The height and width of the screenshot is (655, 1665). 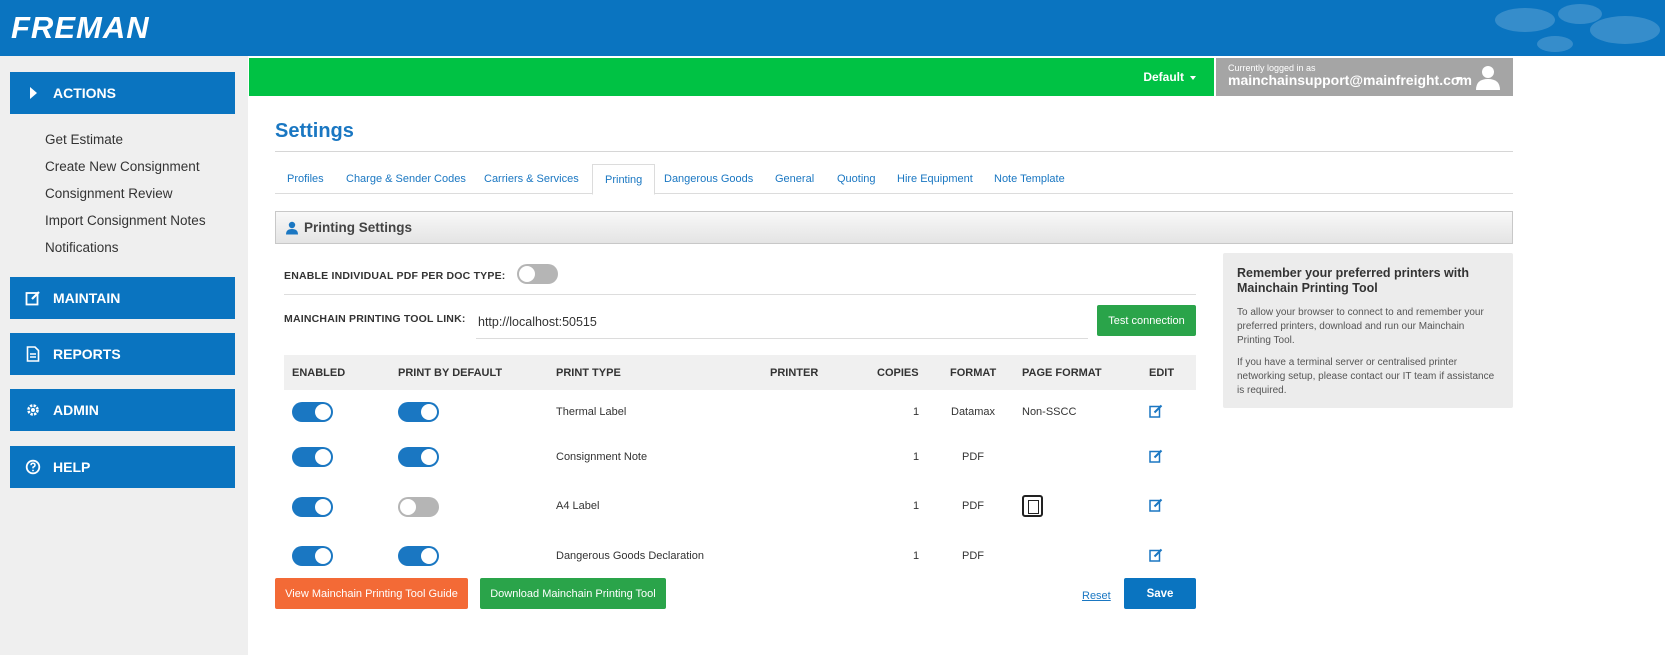 I want to click on tab-dangerous-goods: Dangerous Goods, so click(x=708, y=179).